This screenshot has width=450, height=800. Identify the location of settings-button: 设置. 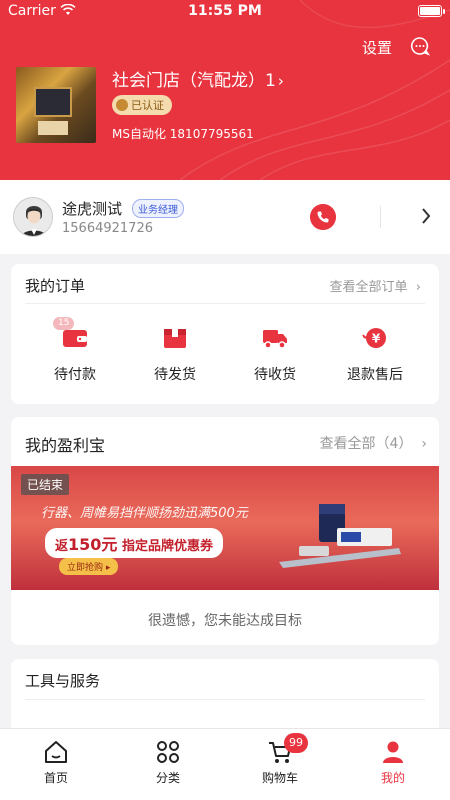
(377, 47).